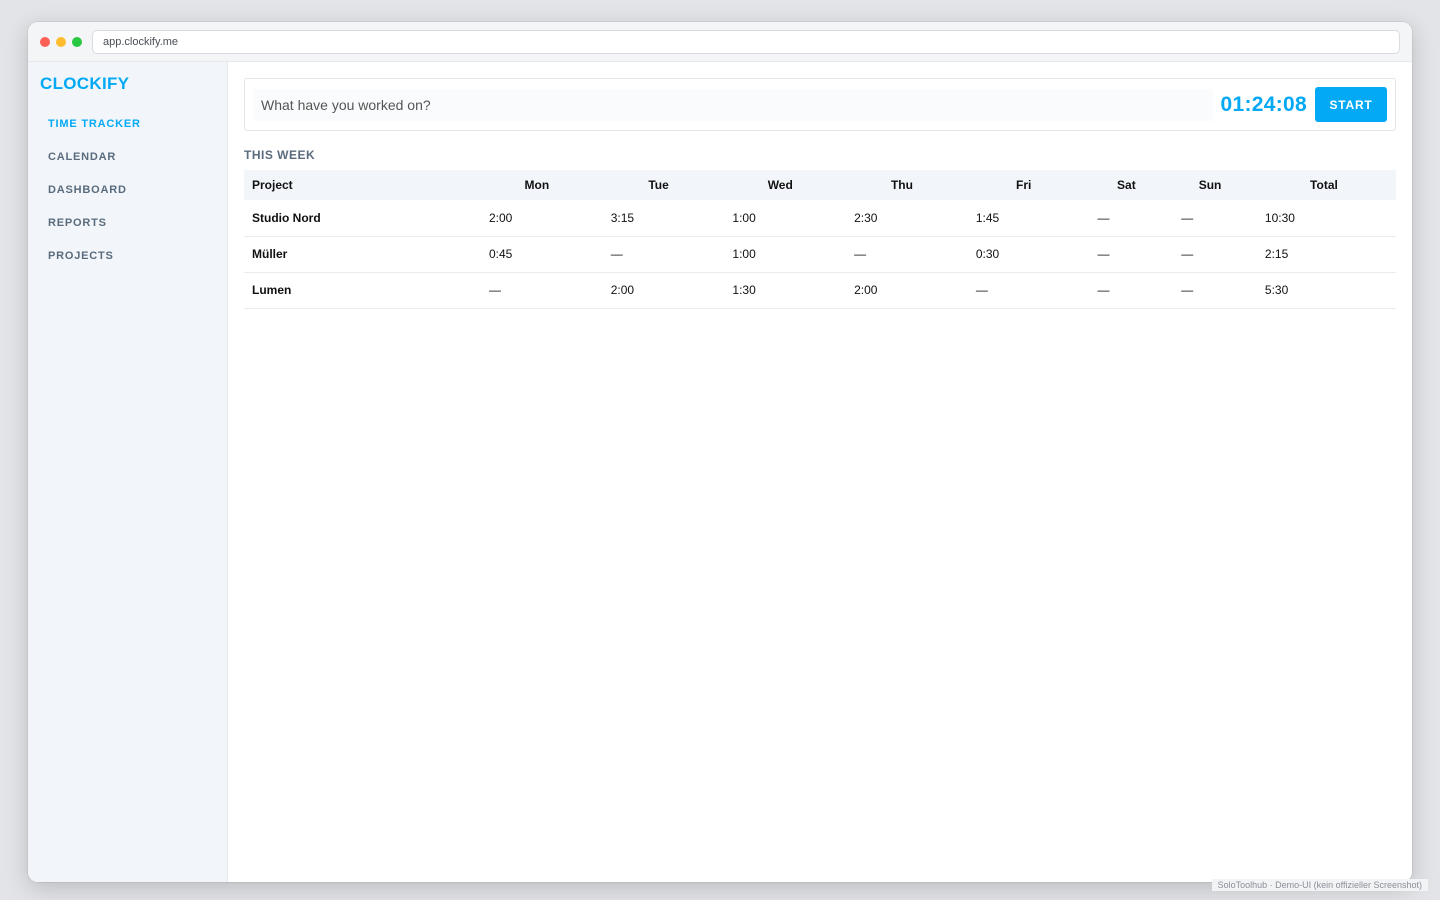 This screenshot has height=900, width=1440. What do you see at coordinates (360, 290) in the screenshot?
I see `project-name: Lumen` at bounding box center [360, 290].